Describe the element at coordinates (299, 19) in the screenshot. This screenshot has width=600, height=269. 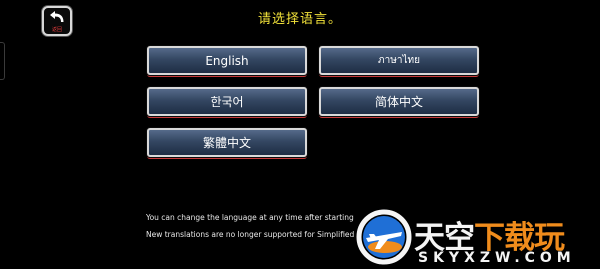
I see `page-title: 请选择语言。` at that location.